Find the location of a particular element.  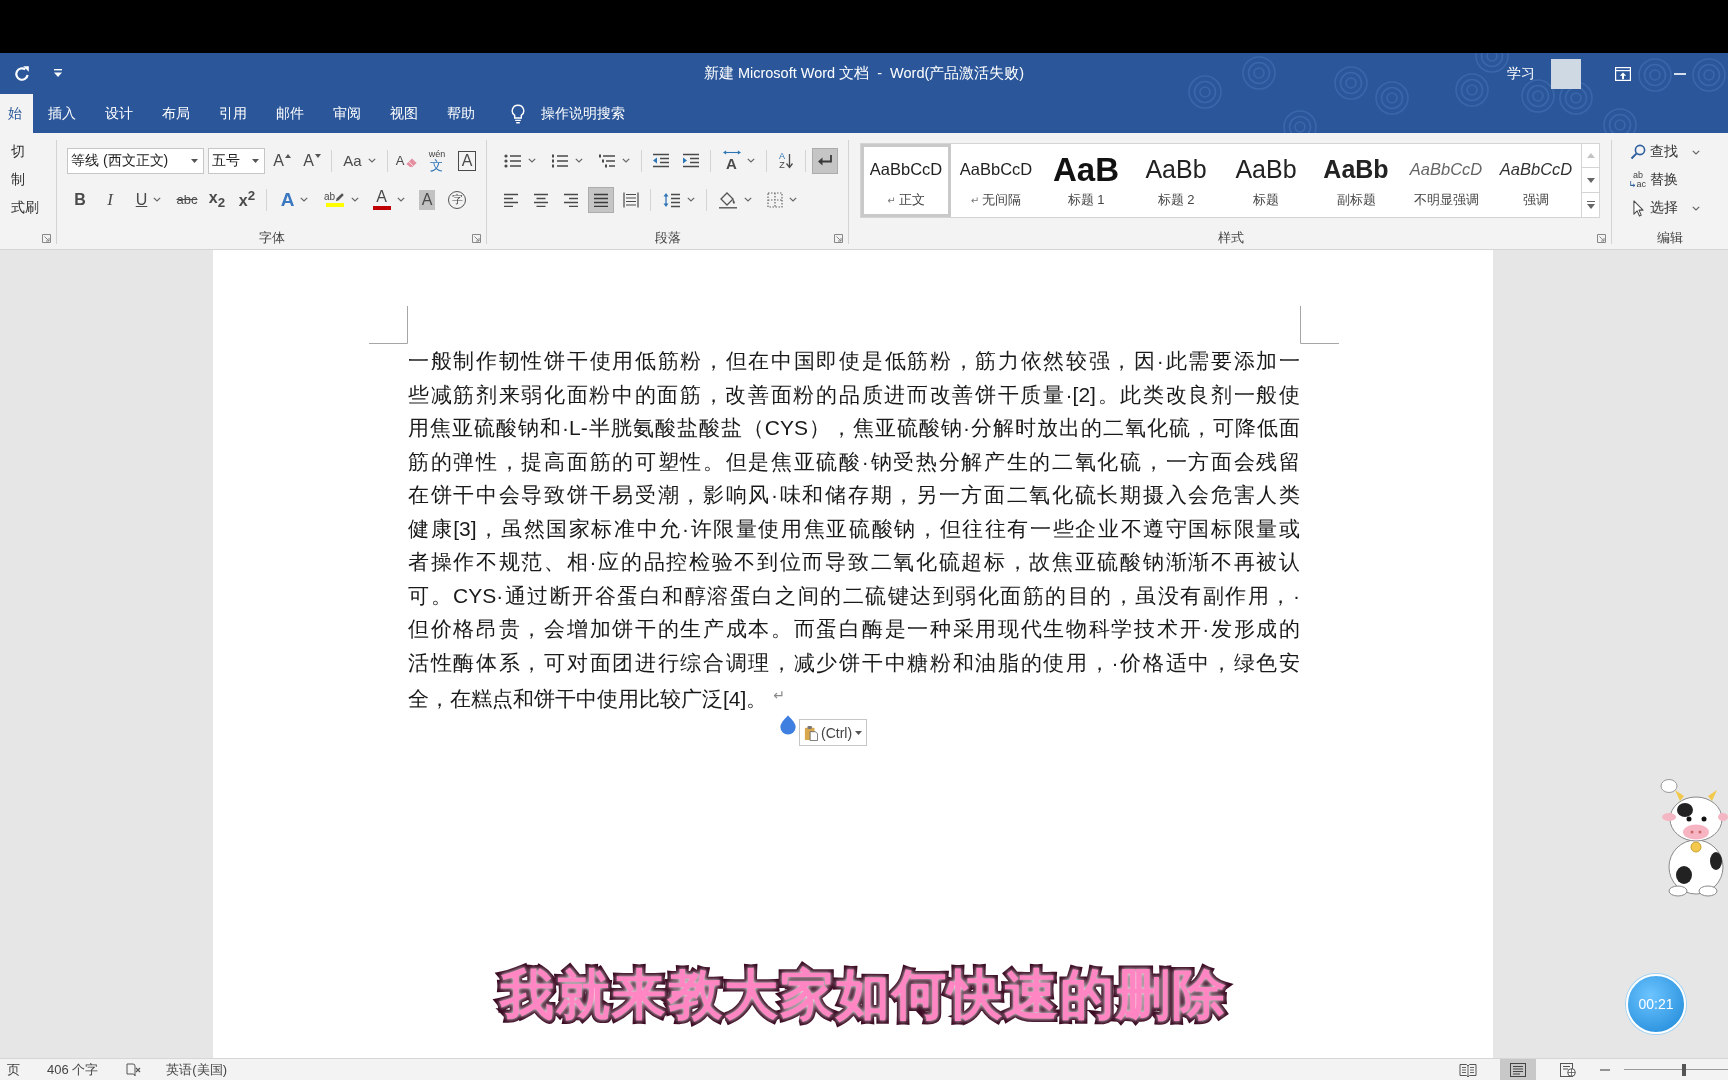

shrink-font-button: A is located at coordinates (312, 160).